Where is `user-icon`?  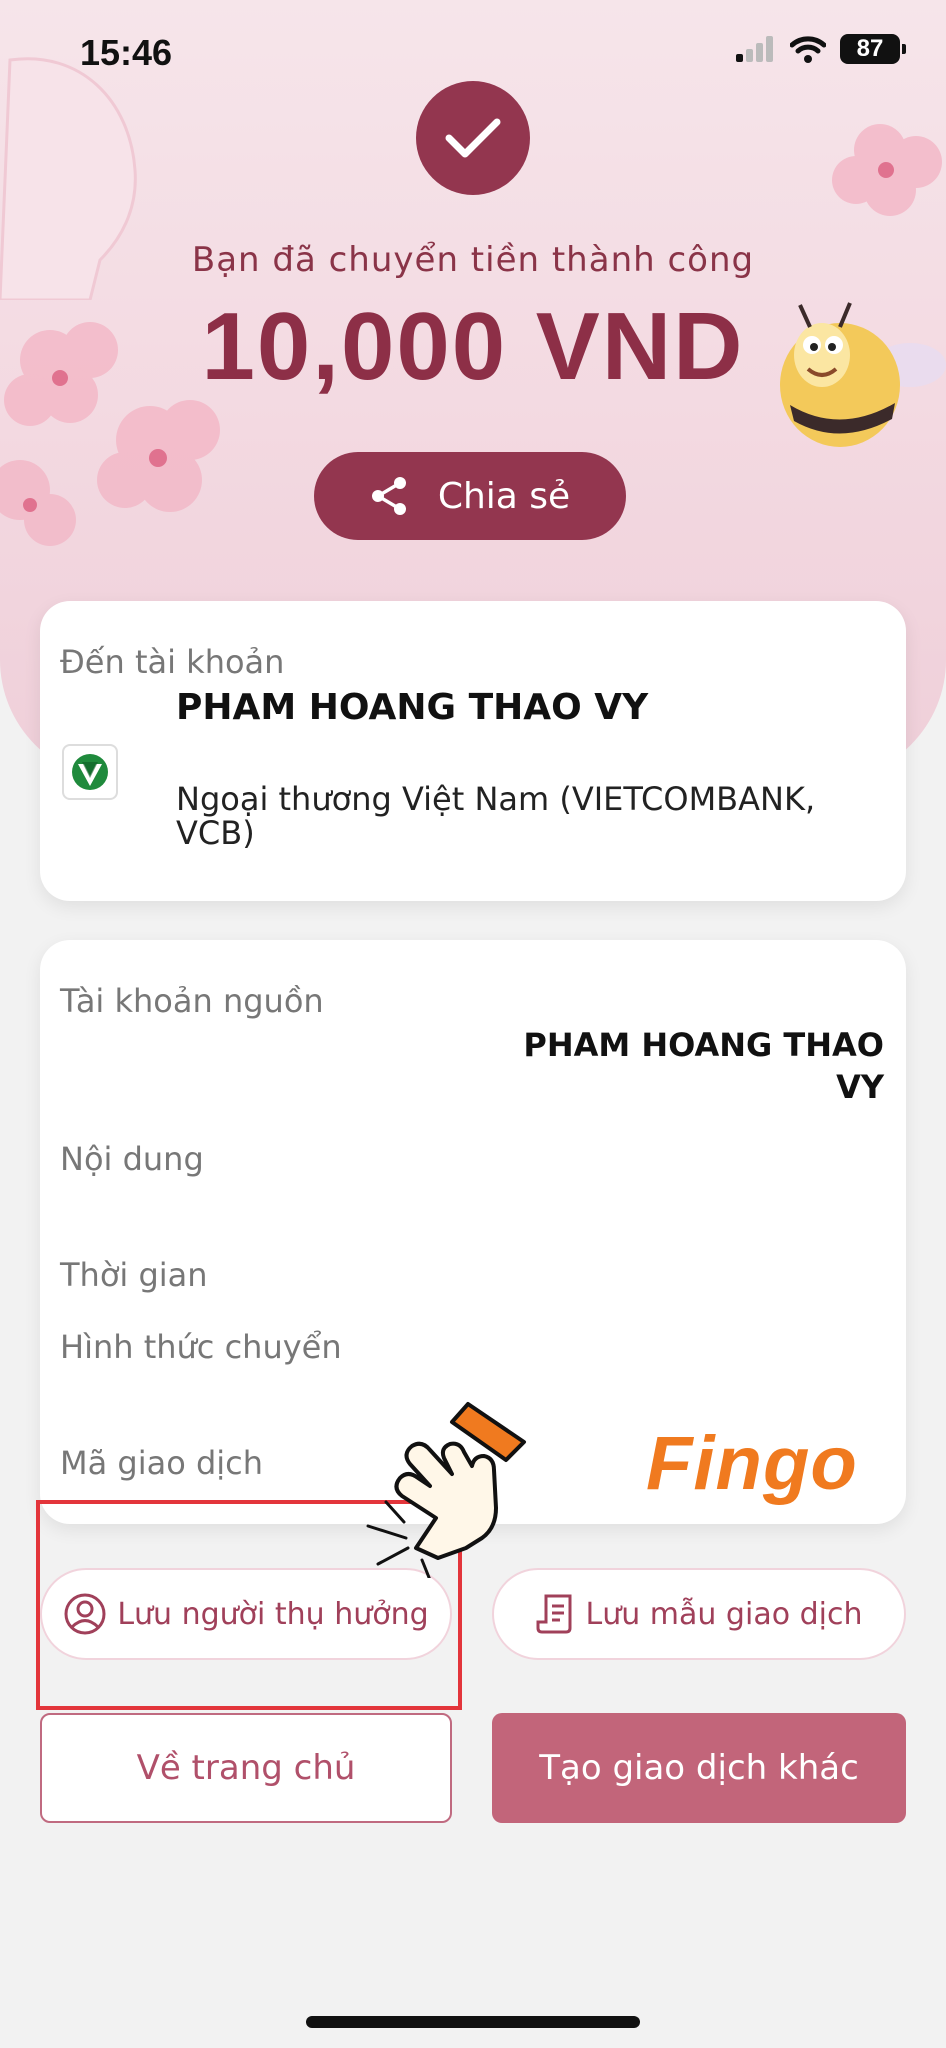
user-icon is located at coordinates (85, 1614).